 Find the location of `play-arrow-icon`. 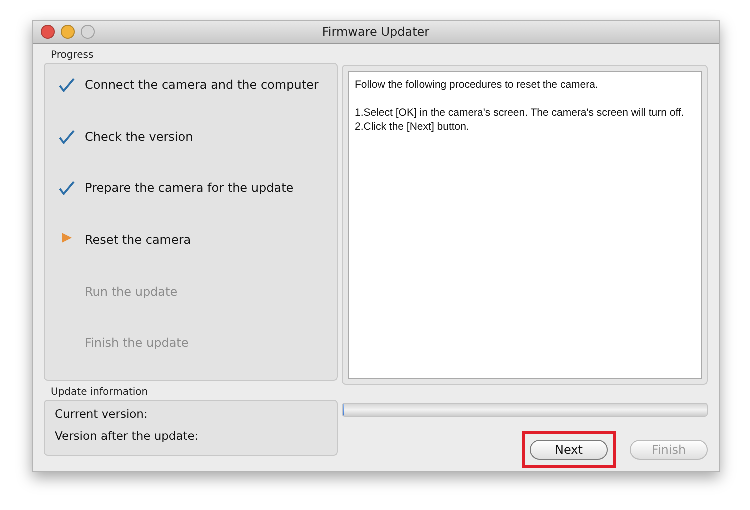

play-arrow-icon is located at coordinates (67, 238).